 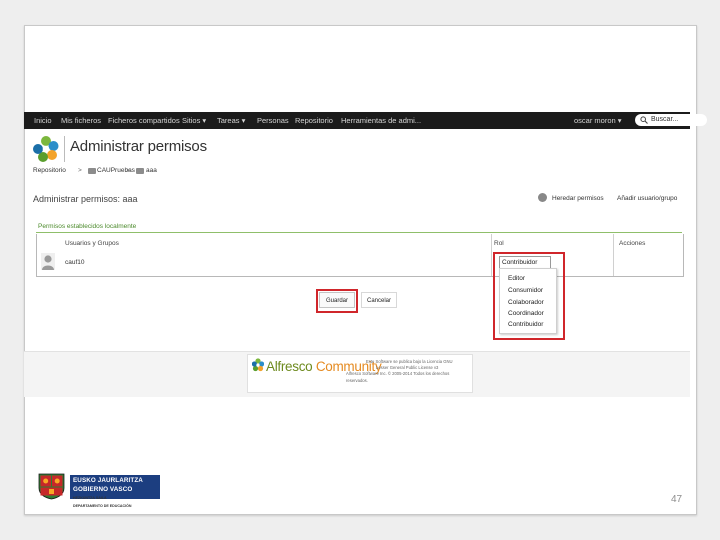 I want to click on user-avatar-icon, so click(x=48, y=261).